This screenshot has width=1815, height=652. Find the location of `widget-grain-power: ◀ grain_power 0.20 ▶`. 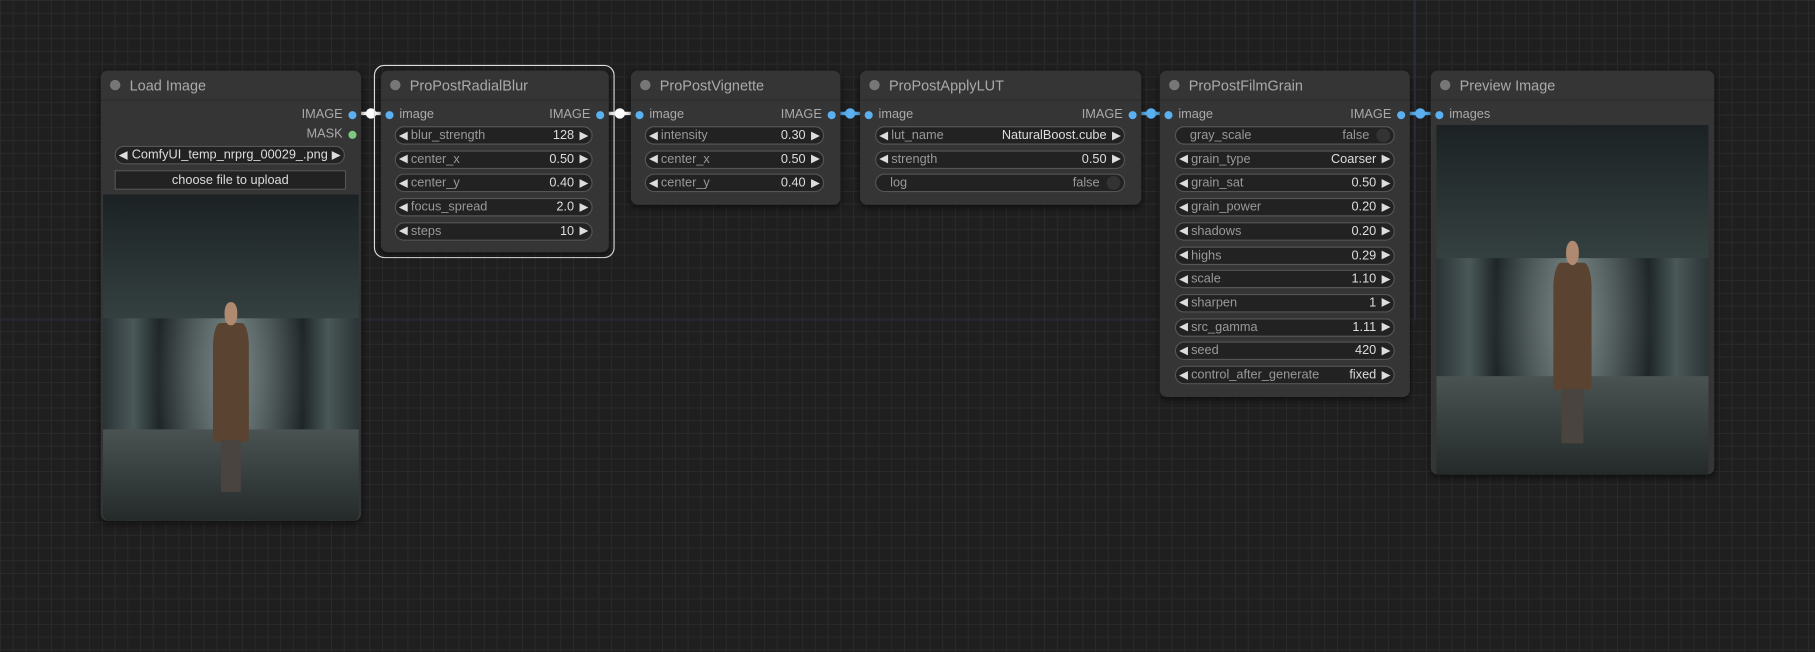

widget-grain-power: ◀ grain_power 0.20 ▶ is located at coordinates (1284, 207).